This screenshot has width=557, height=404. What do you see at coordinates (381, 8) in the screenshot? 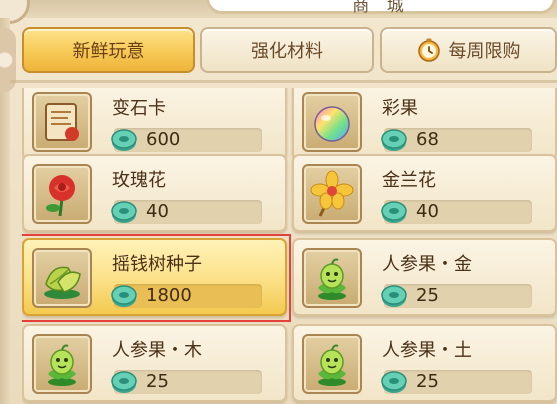
I see `shop-title: 商 城` at bounding box center [381, 8].